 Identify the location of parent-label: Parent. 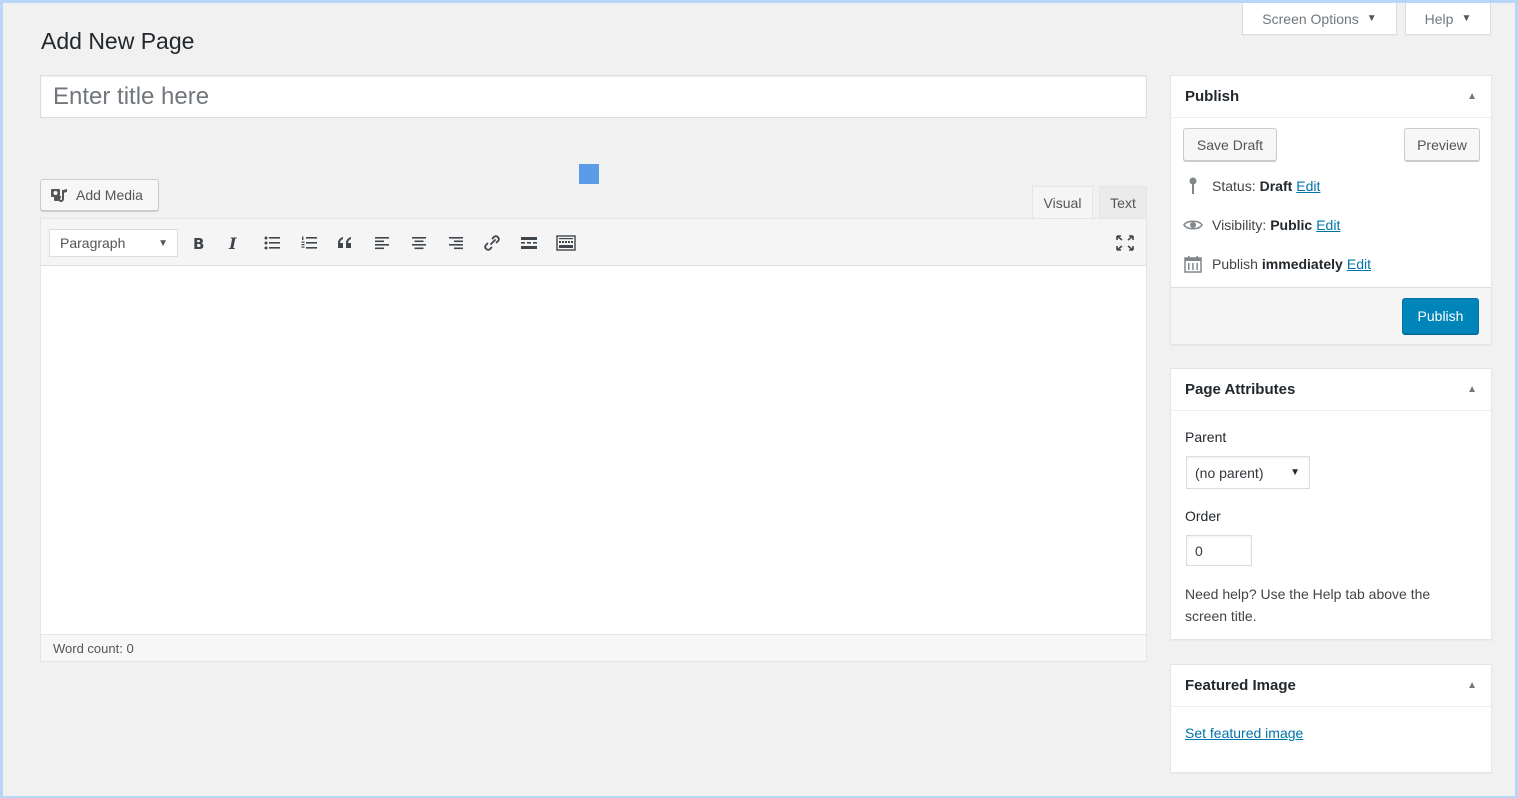
(1206, 437).